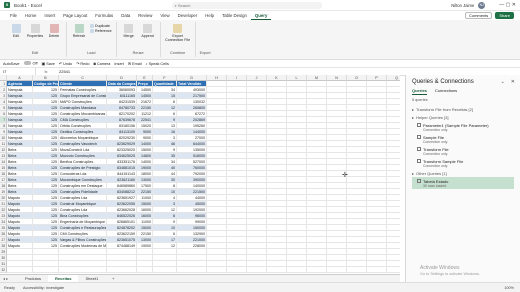 The width and height of the screenshot is (520, 292). What do you see at coordinates (82, 63) in the screenshot?
I see `redo-button: ↷ Redo` at bounding box center [82, 63].